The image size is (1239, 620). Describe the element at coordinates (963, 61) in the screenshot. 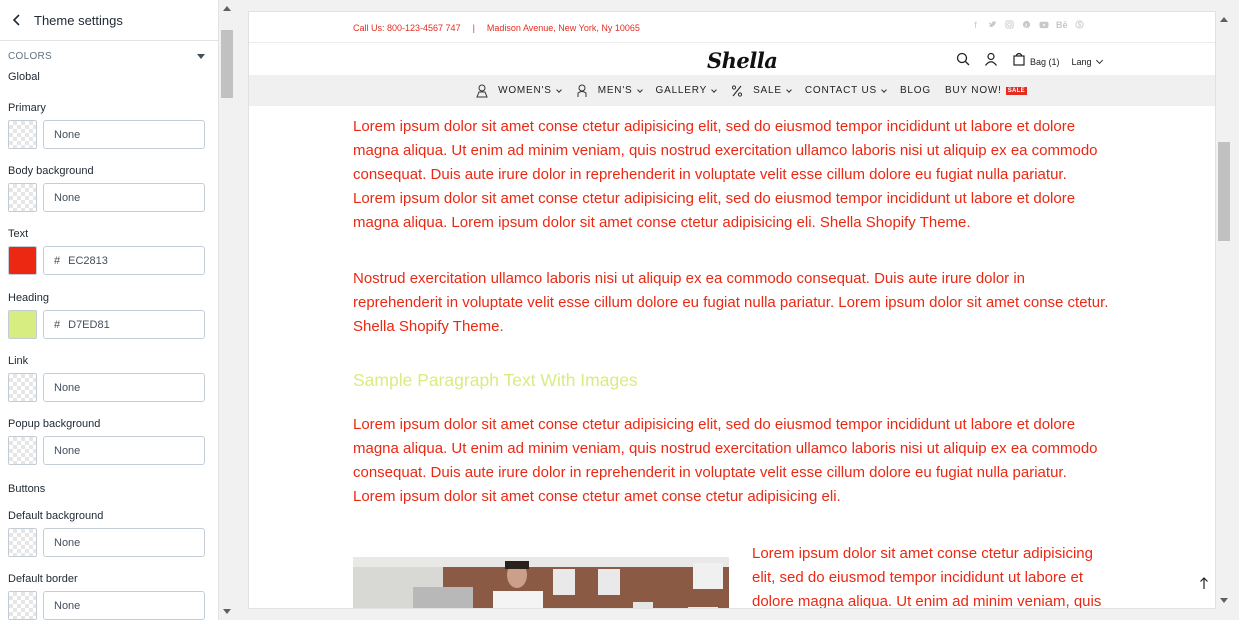

I see `search-icon` at that location.